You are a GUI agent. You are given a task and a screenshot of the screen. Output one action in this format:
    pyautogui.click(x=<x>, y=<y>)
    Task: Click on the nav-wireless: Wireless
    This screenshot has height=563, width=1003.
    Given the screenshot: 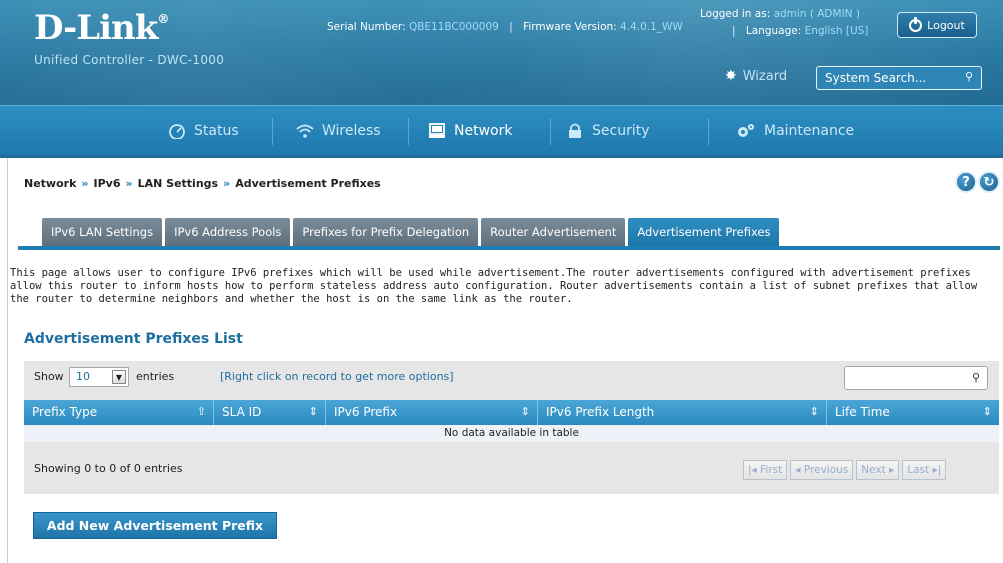 What is the action you would take?
    pyautogui.click(x=338, y=131)
    